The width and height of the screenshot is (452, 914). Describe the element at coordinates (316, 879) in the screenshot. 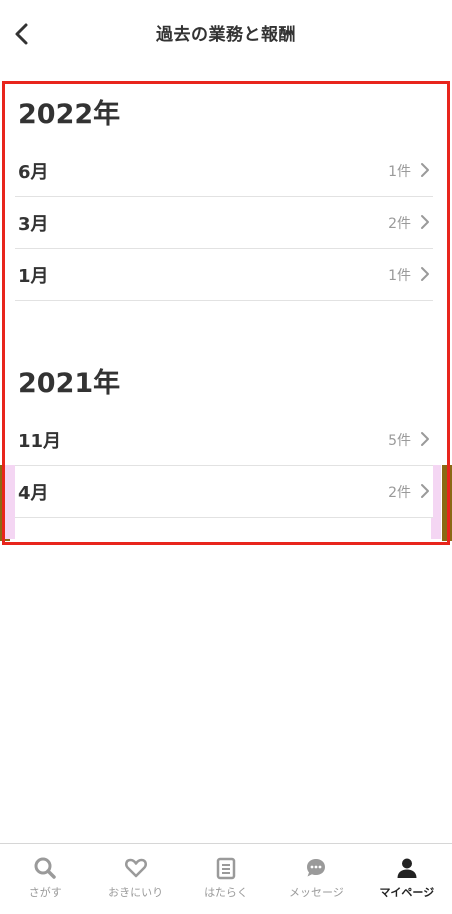

I see `tab-messages: メッセージ` at that location.